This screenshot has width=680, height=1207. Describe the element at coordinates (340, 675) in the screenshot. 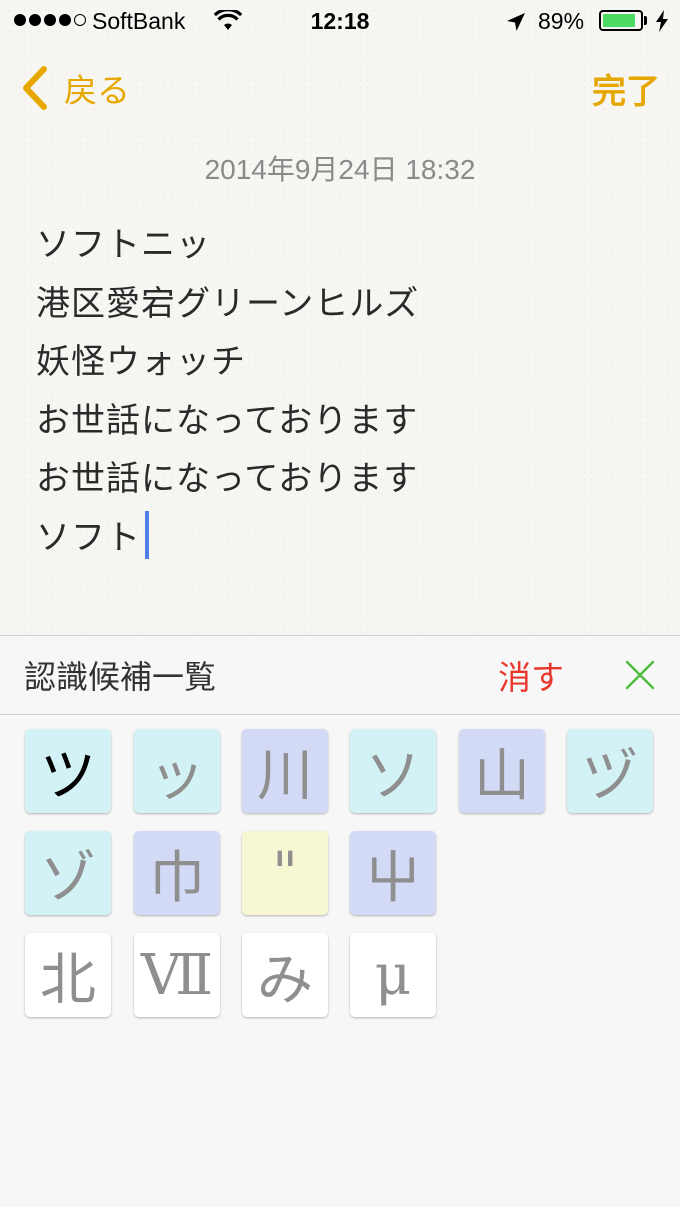

I see `candidates-header: 認識候補一覧 消す` at that location.